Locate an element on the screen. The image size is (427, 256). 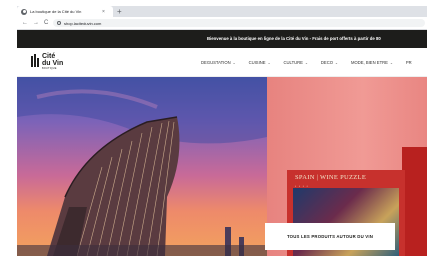
forward-icon: → is located at coordinates (36, 23).